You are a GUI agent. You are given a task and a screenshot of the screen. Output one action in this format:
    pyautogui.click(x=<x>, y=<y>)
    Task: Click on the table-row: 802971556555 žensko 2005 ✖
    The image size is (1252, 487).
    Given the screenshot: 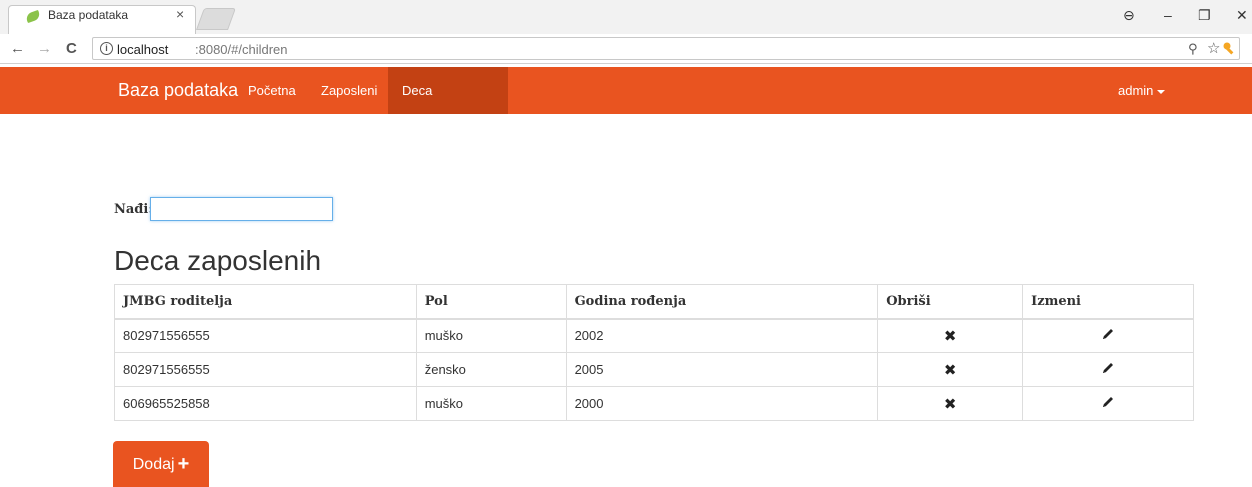 What is the action you would take?
    pyautogui.click(x=654, y=369)
    